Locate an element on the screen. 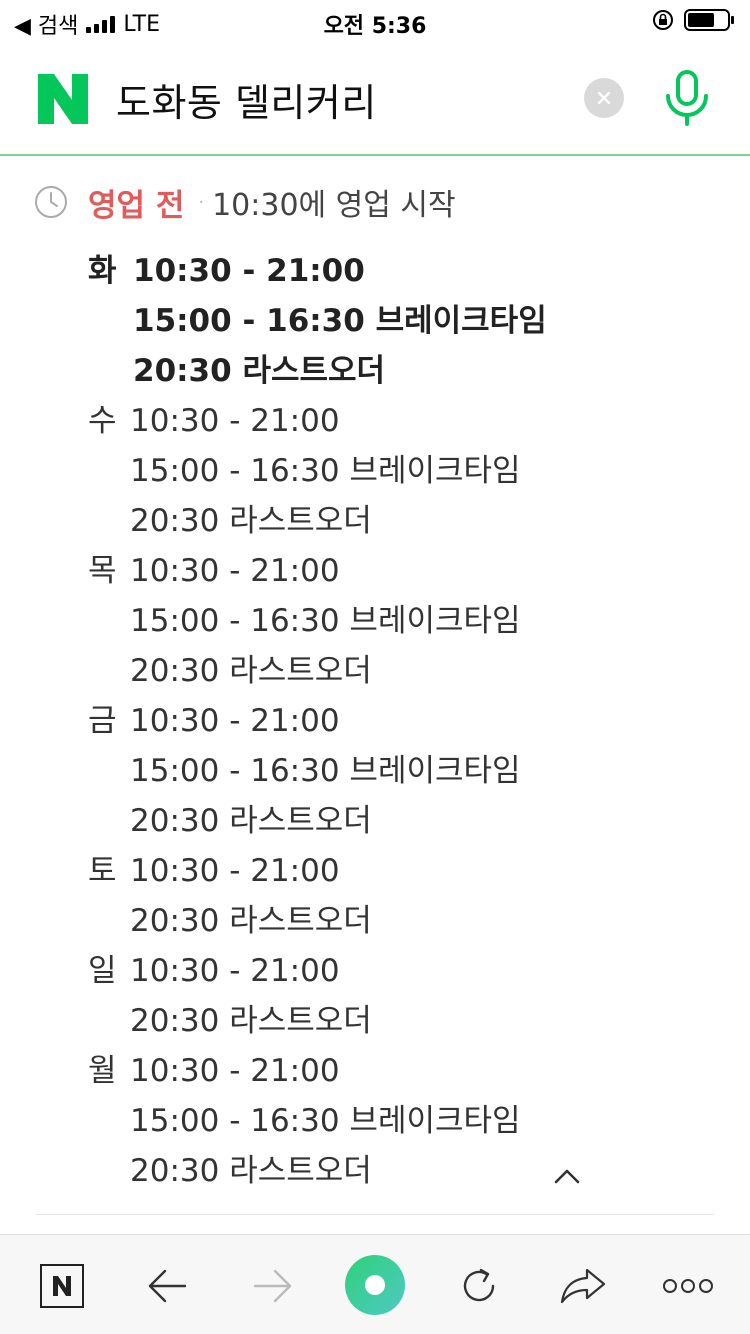  clock-icon is located at coordinates (51, 202).